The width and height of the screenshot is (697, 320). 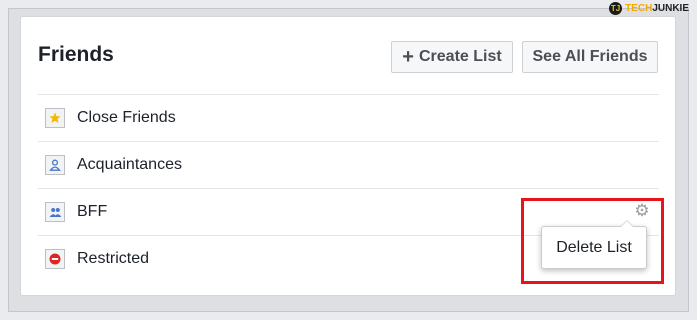 I want to click on list-item-label: Close Friends, so click(x=126, y=117).